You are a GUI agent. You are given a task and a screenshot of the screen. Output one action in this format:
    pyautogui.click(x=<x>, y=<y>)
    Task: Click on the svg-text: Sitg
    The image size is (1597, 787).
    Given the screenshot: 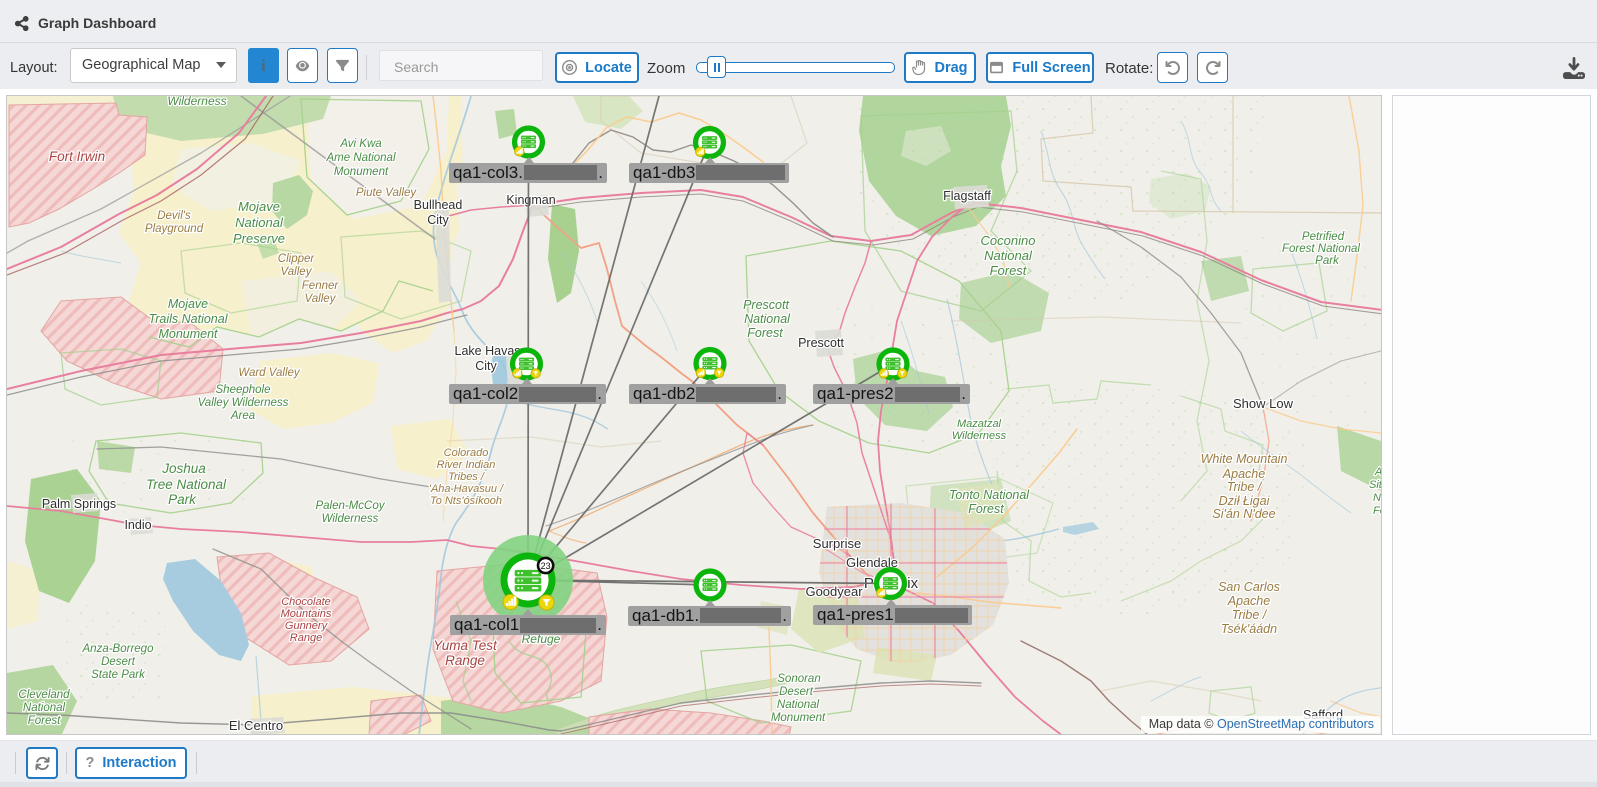 What is the action you would take?
    pyautogui.click(x=1375, y=485)
    